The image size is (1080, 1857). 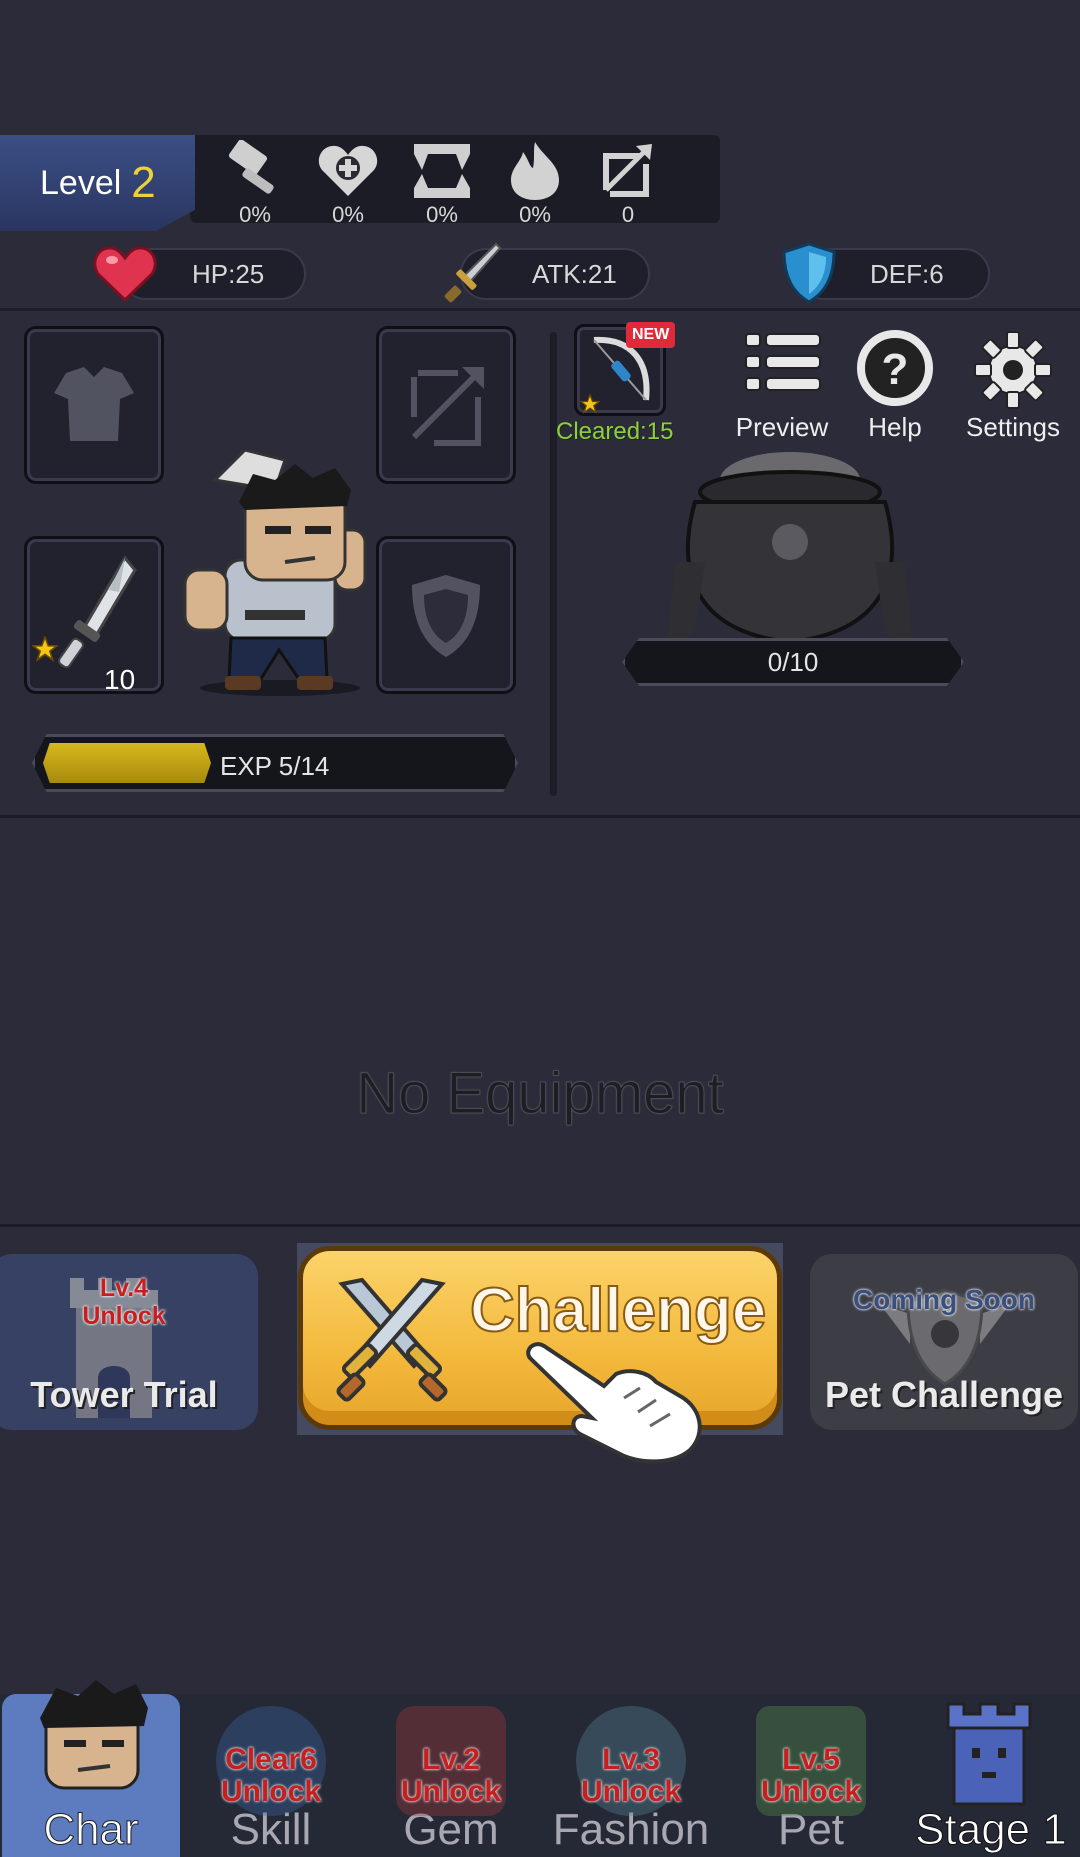 What do you see at coordinates (651, 335) in the screenshot?
I see `new-badge: NEW` at bounding box center [651, 335].